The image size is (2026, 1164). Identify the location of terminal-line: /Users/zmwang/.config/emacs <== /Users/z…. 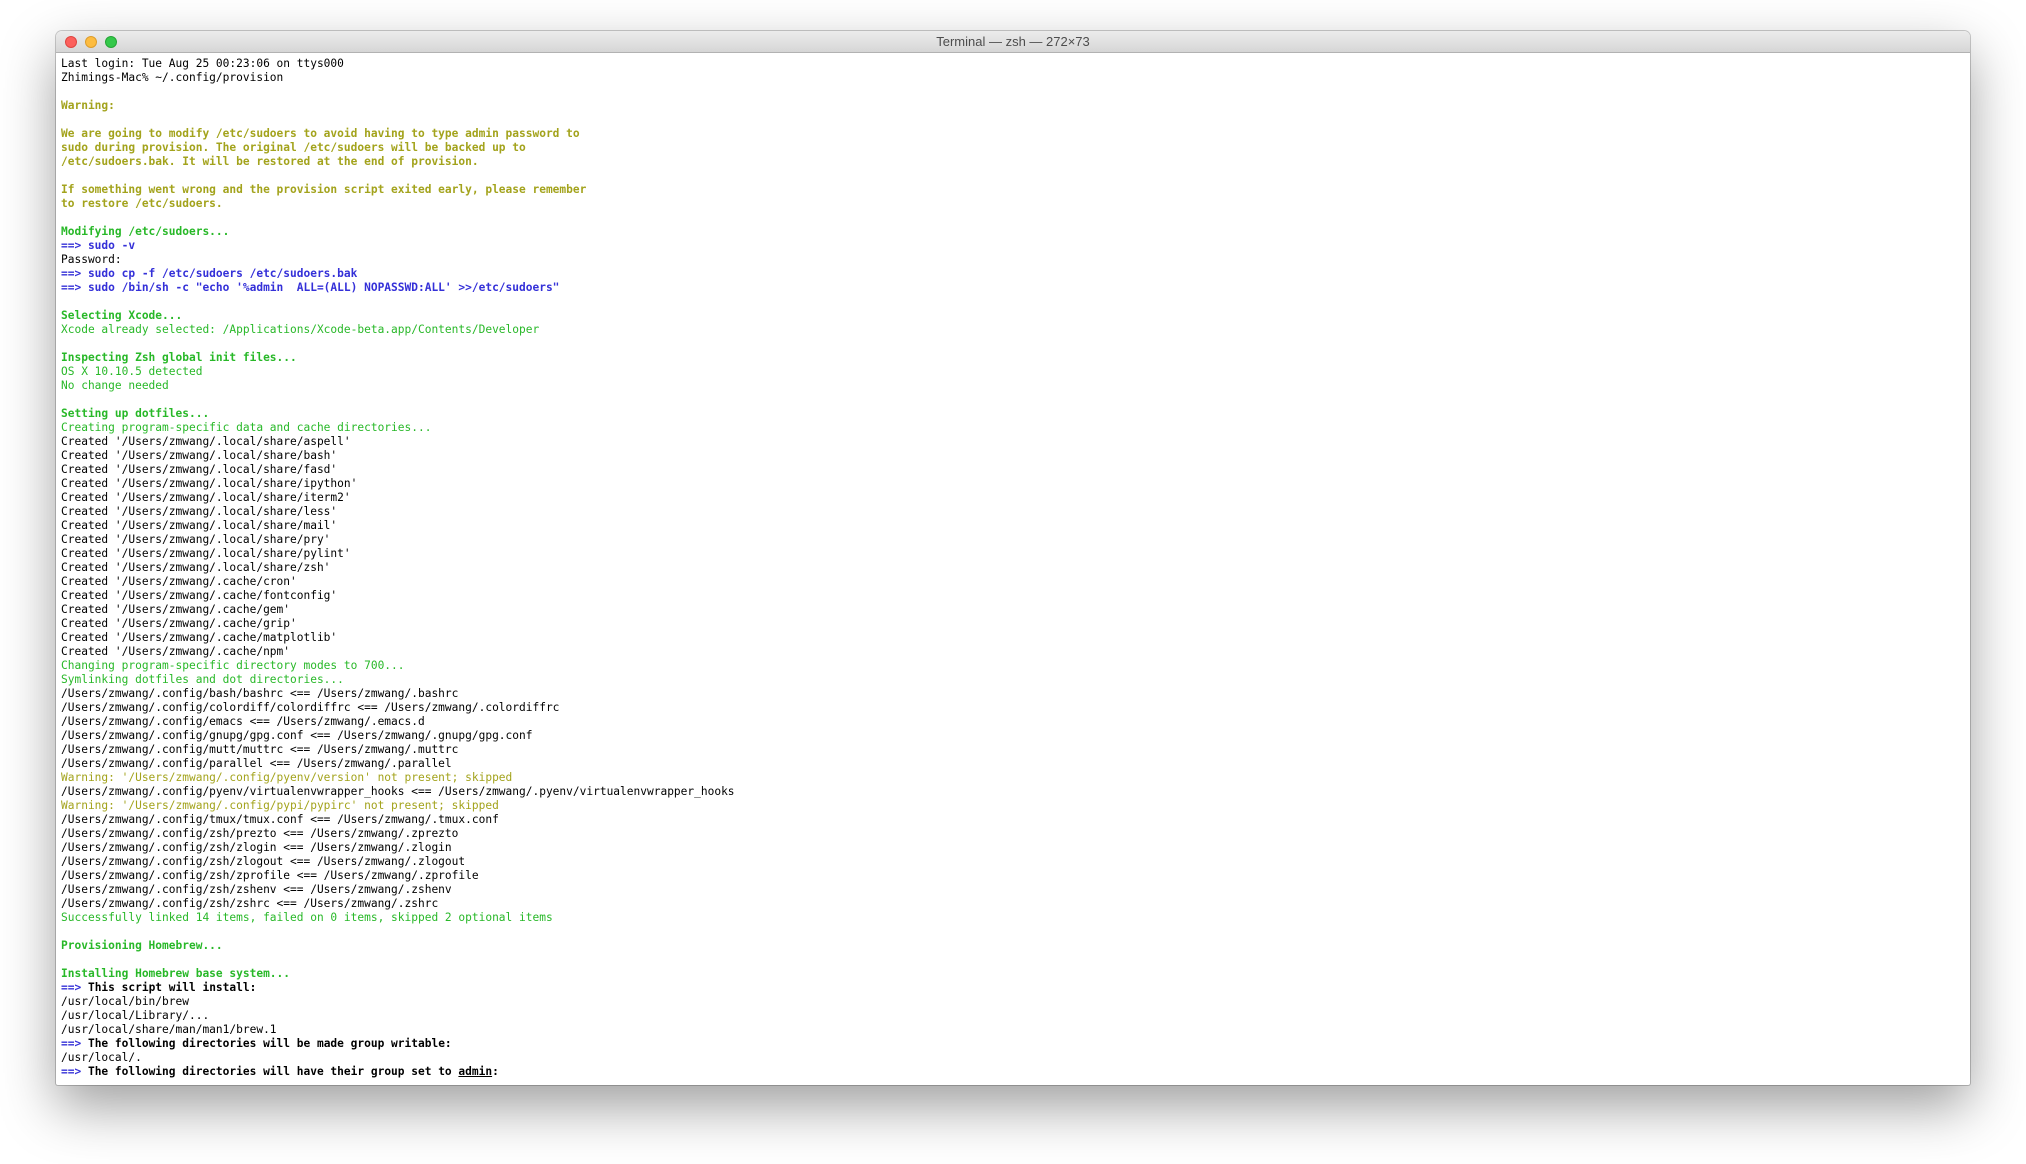
(1013, 722).